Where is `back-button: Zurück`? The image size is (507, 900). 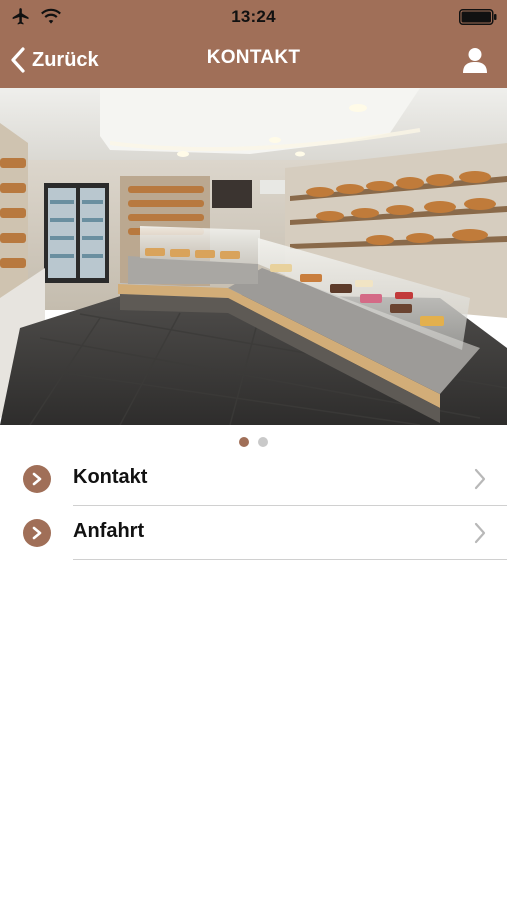 back-button: Zurück is located at coordinates (54, 60).